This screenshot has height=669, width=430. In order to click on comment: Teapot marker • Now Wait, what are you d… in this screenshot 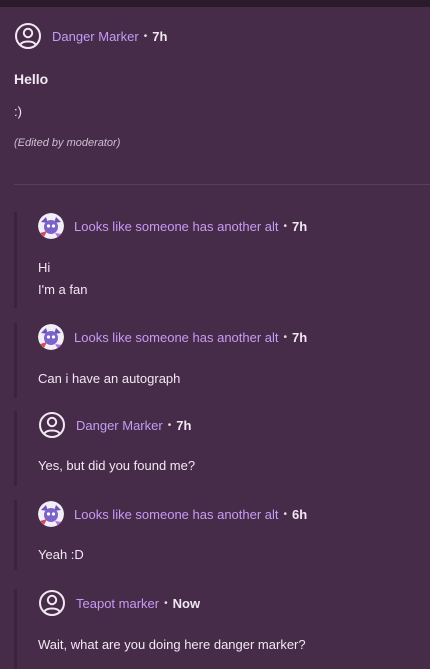, I will do `click(222, 629)`.